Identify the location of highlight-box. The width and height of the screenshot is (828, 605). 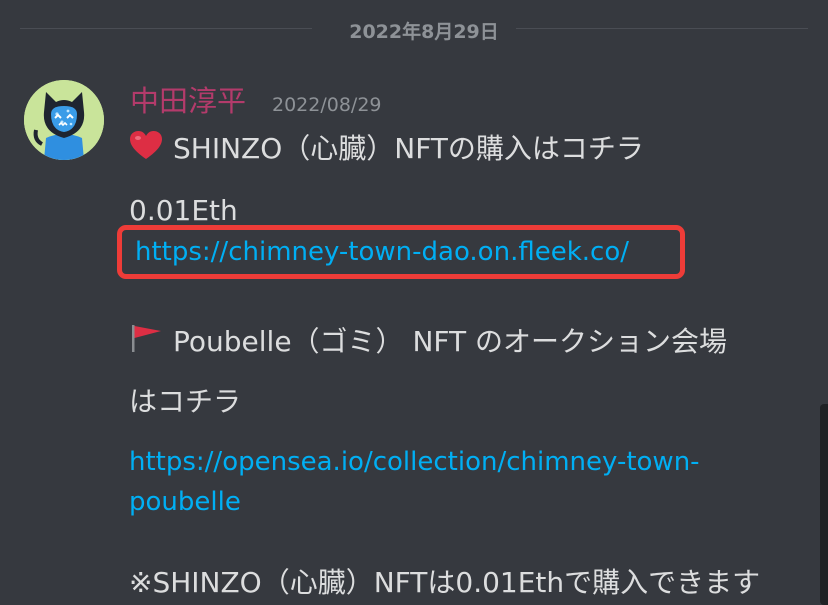
(401, 252).